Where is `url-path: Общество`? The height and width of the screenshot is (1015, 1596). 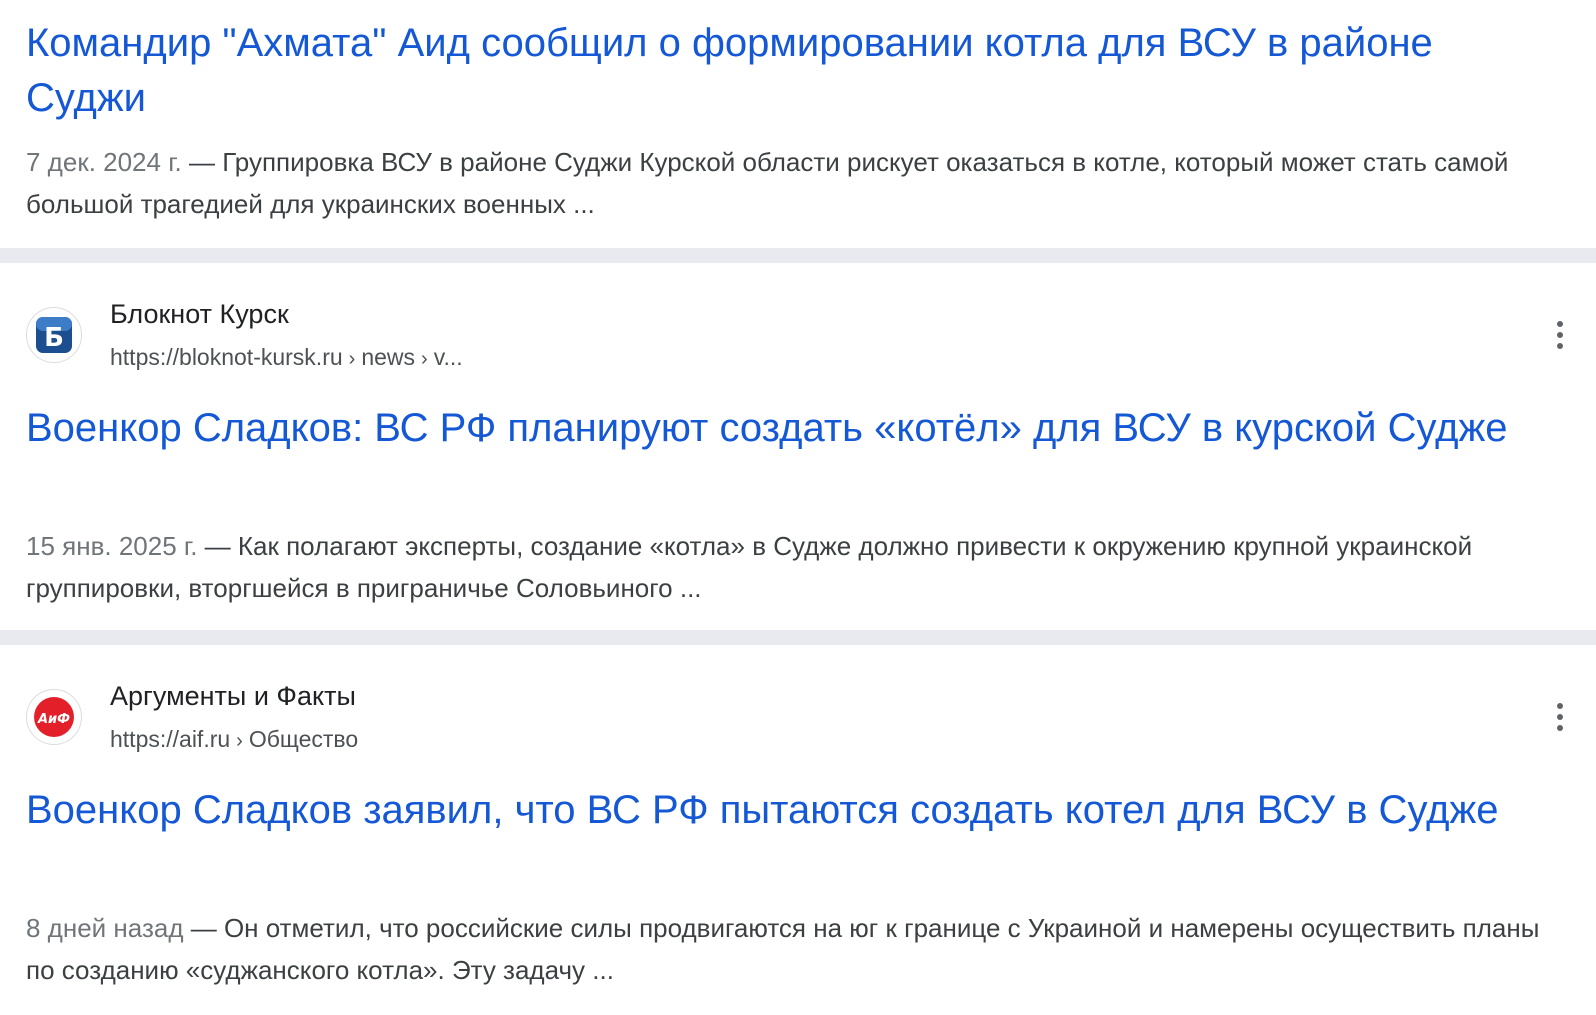 url-path: Общество is located at coordinates (303, 739).